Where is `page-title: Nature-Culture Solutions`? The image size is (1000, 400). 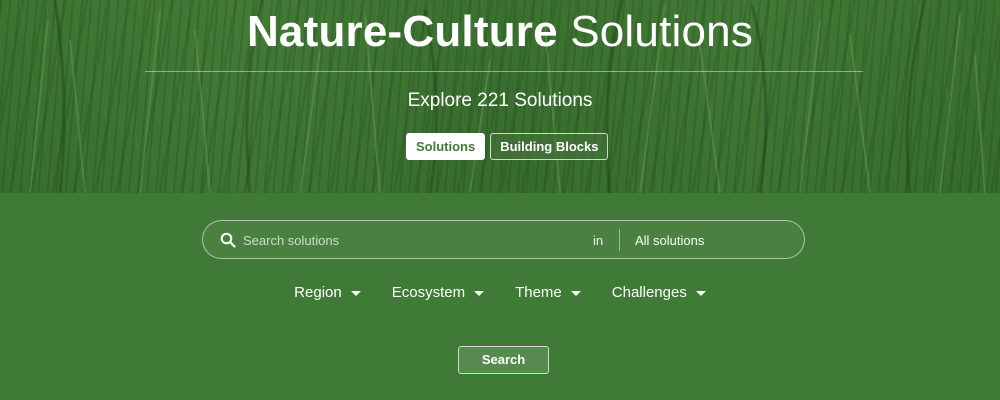 page-title: Nature-Culture Solutions is located at coordinates (500, 32).